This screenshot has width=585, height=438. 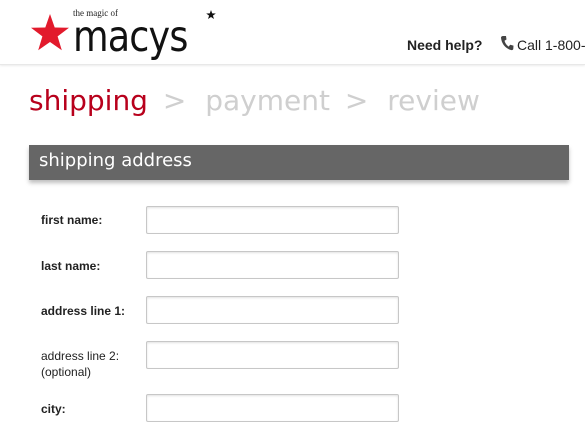 What do you see at coordinates (80, 356) in the screenshot?
I see `address-line-2-label: address line 2:` at bounding box center [80, 356].